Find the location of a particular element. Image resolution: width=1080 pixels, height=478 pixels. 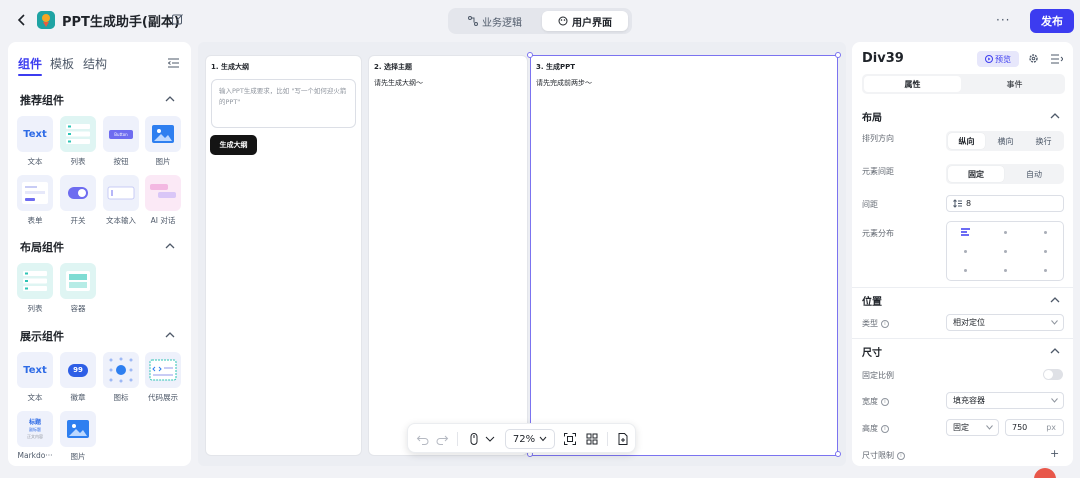

align-middle-center is located at coordinates (1005, 251).